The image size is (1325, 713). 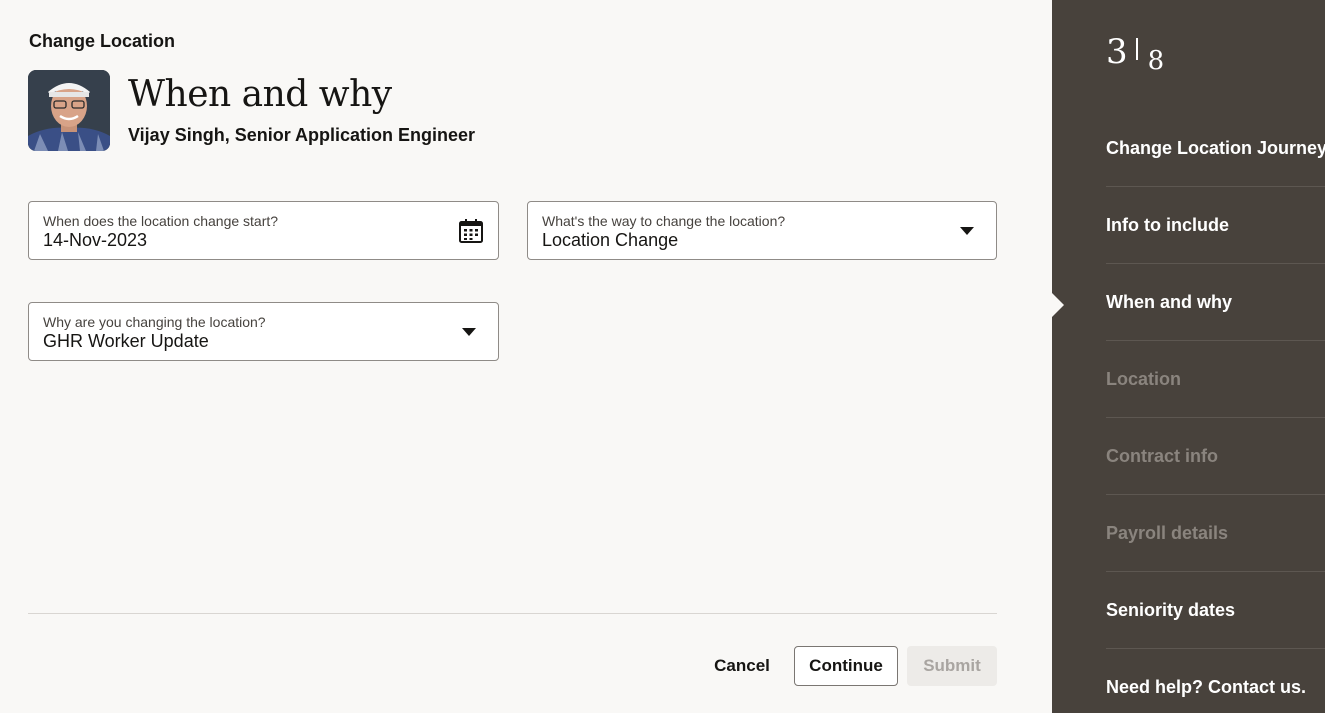 I want to click on continue-button: Continue, so click(x=846, y=666).